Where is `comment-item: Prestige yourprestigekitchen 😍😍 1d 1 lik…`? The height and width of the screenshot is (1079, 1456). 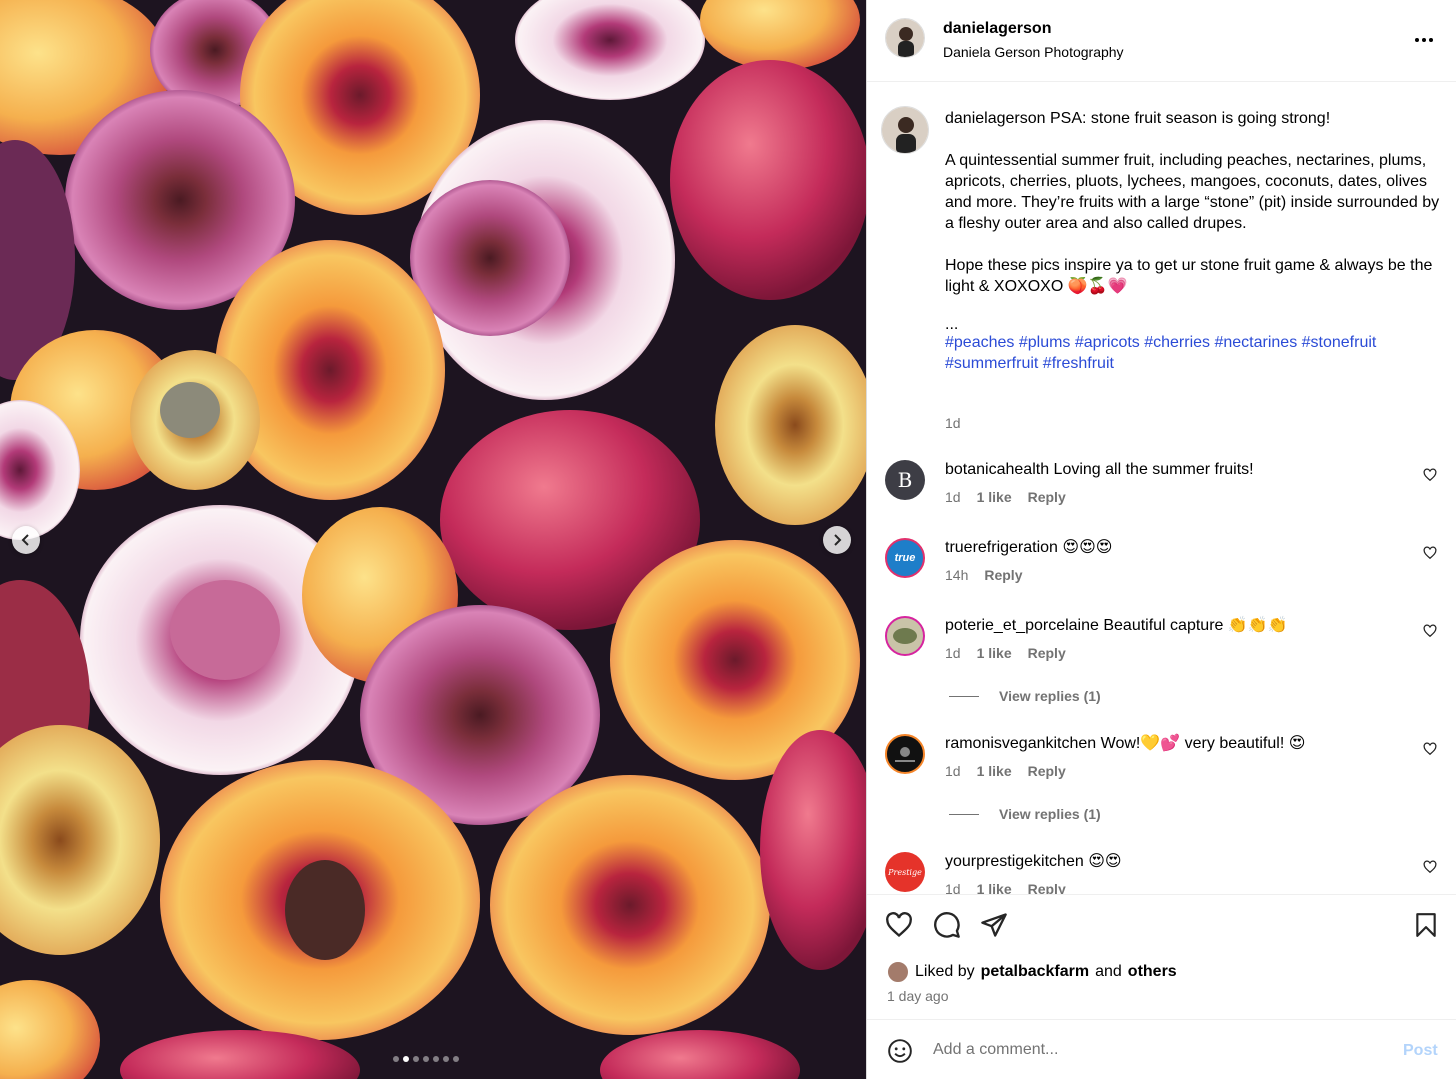 comment-item: Prestige yourprestigekitchen 😍😍 1d 1 lik… is located at coordinates (1161, 873).